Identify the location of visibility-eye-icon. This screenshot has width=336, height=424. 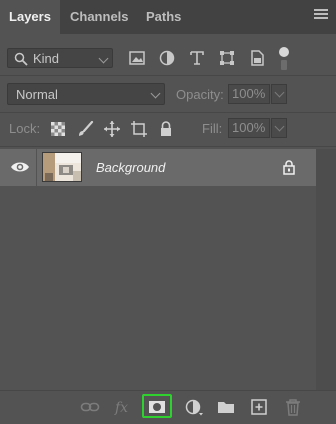
(20, 167).